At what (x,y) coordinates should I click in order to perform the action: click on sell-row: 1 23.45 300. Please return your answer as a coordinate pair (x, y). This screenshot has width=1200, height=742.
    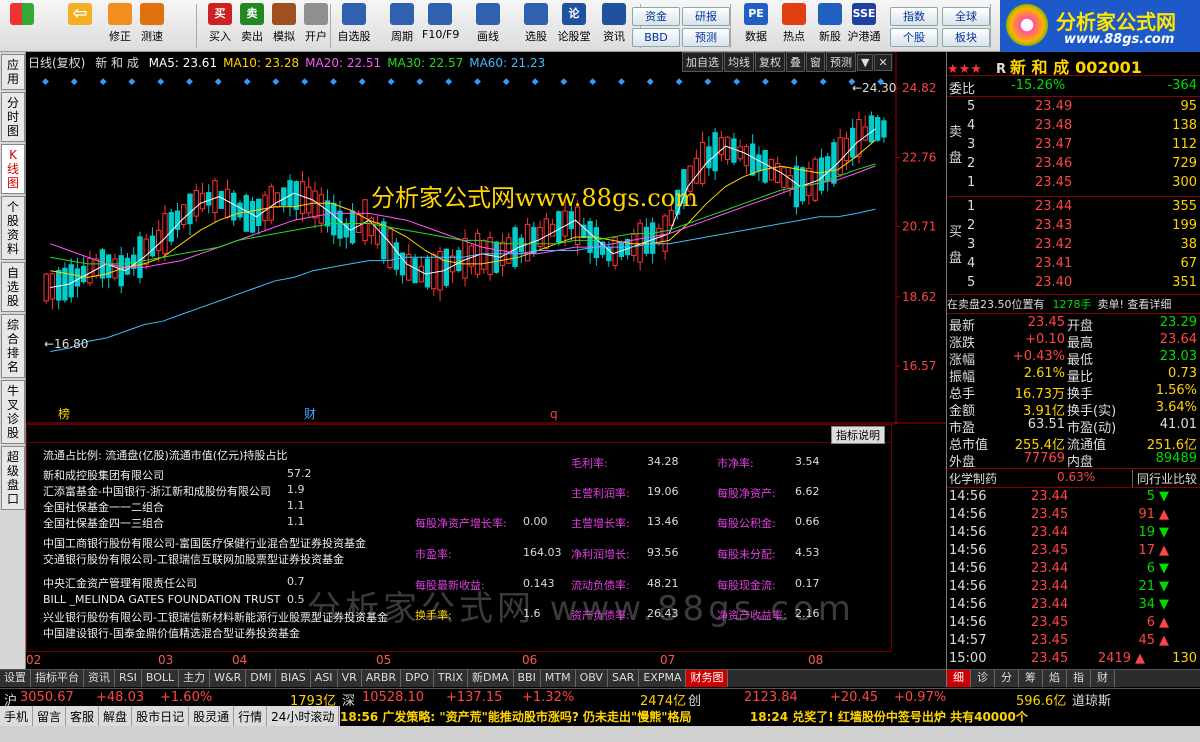
    Looking at the image, I should click on (1073, 183).